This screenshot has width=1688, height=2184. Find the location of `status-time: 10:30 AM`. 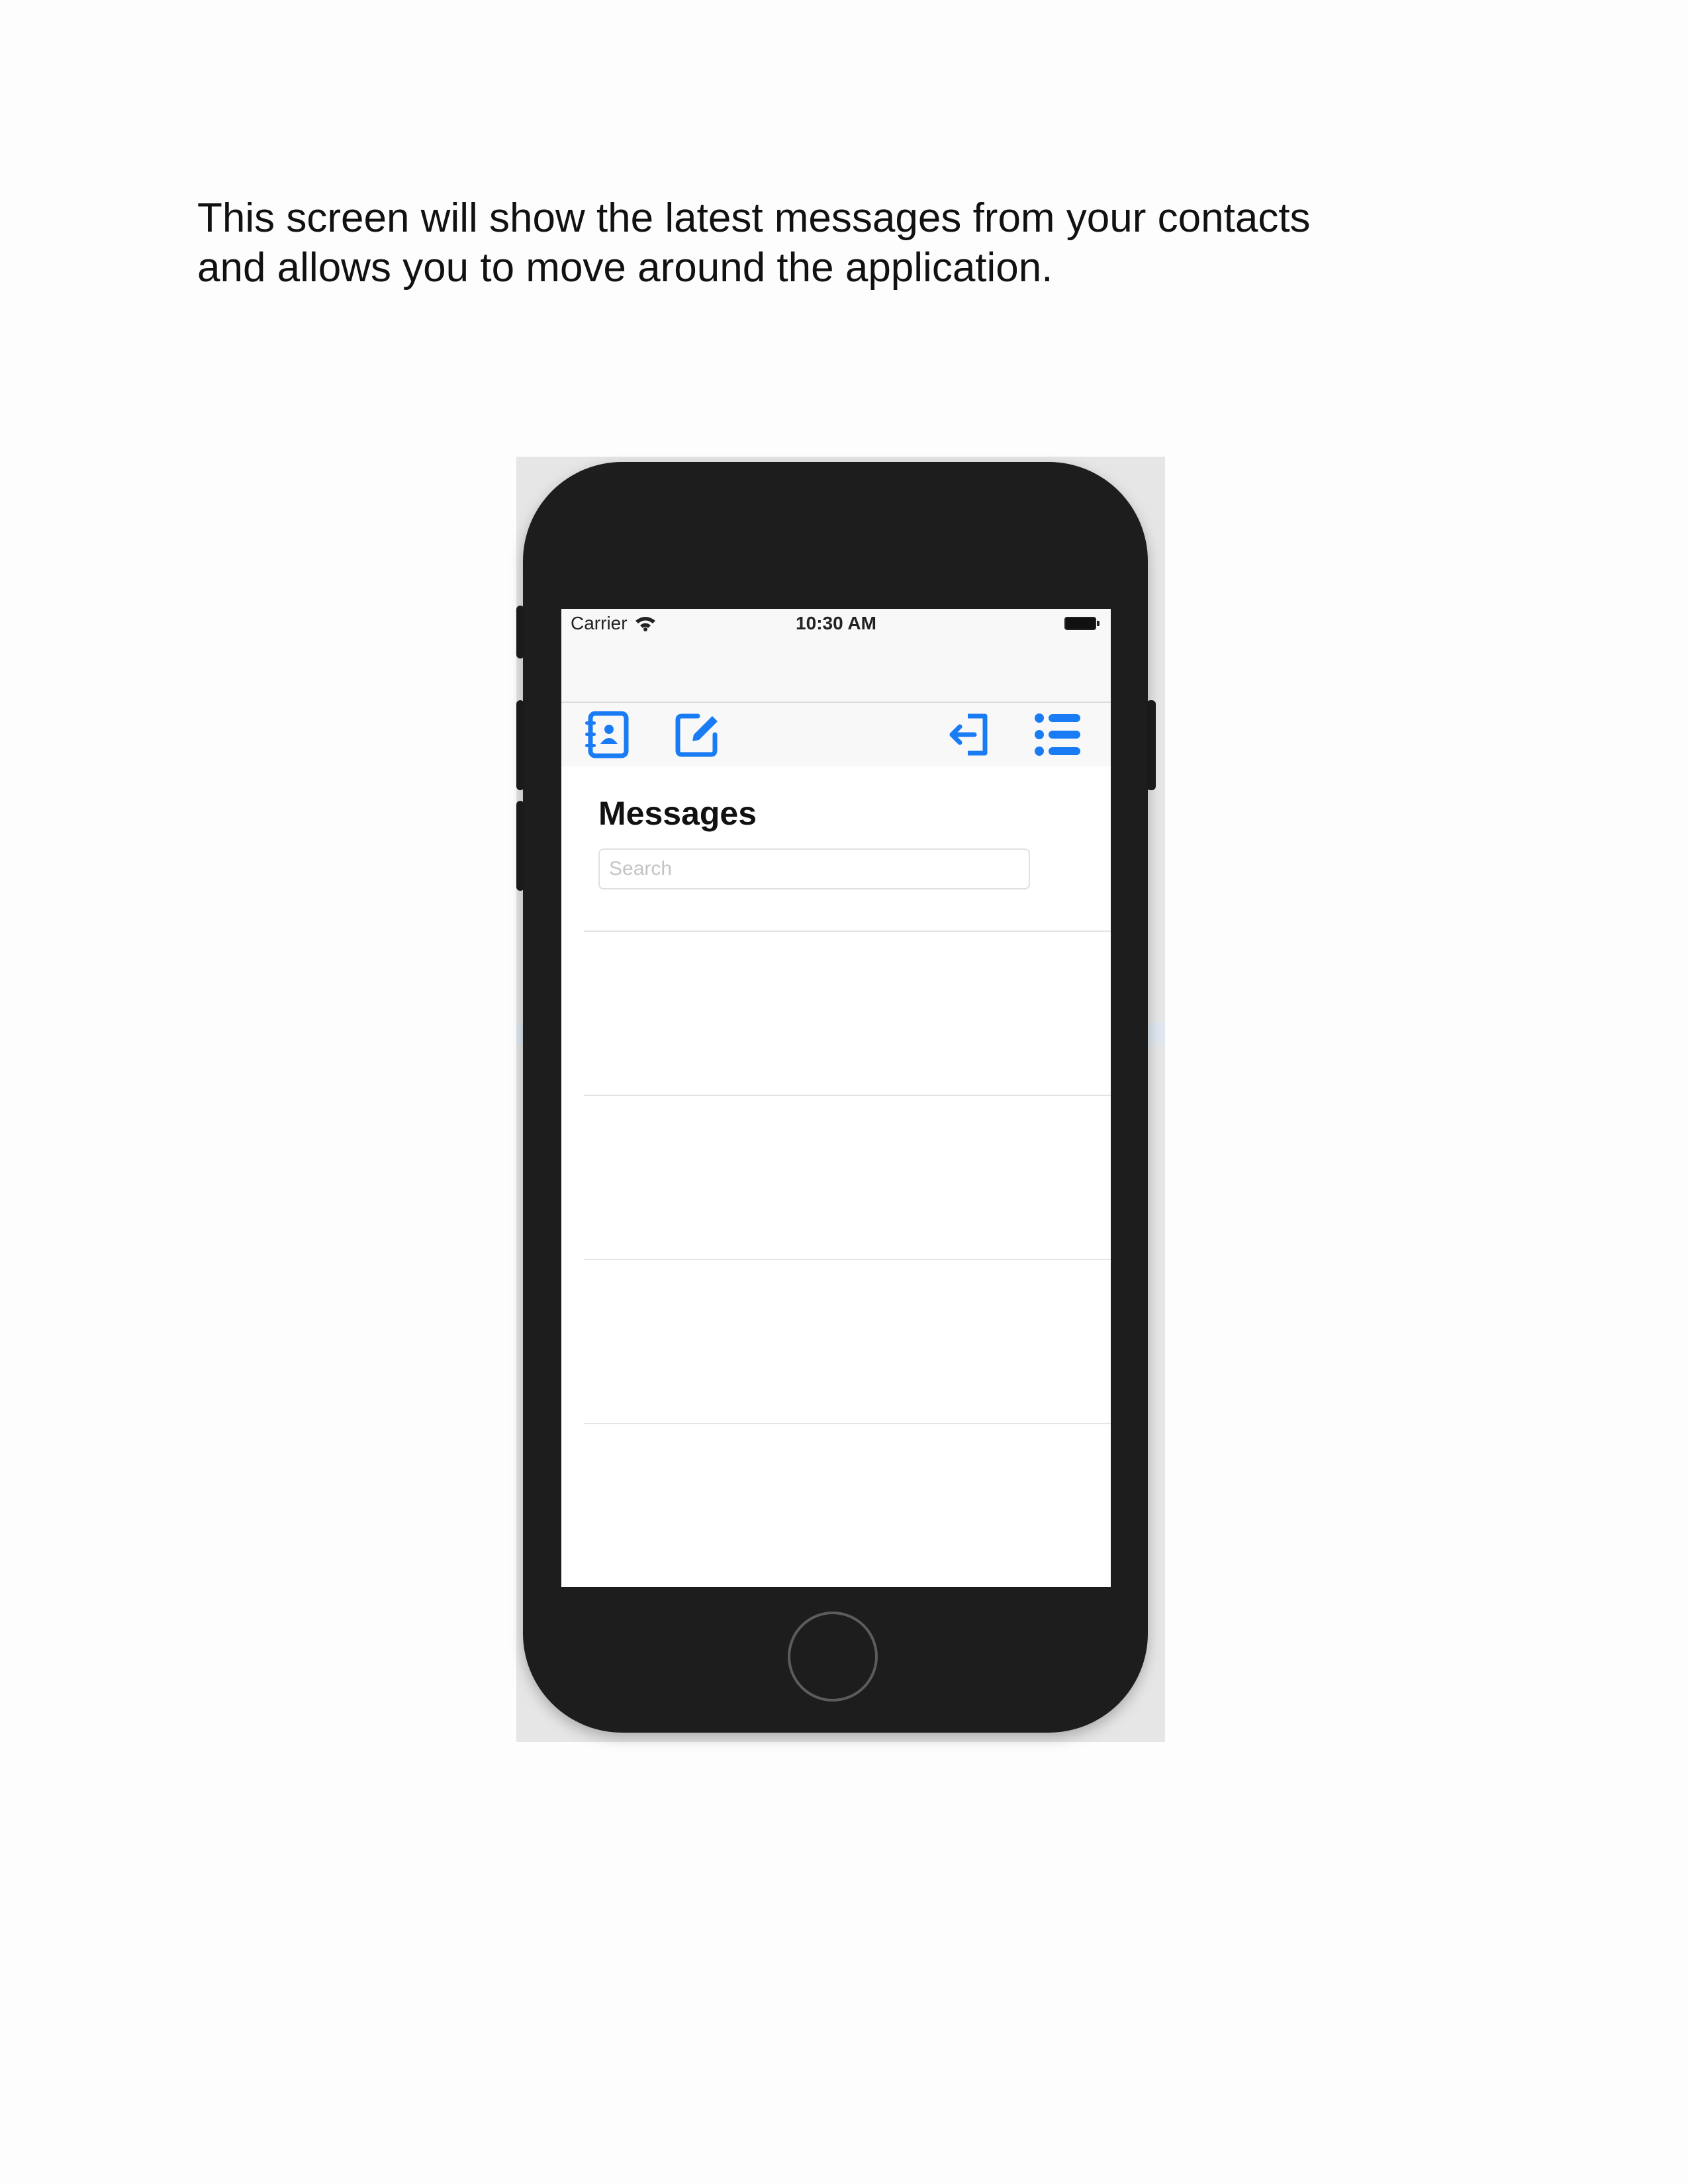

status-time: 10:30 AM is located at coordinates (836, 623).